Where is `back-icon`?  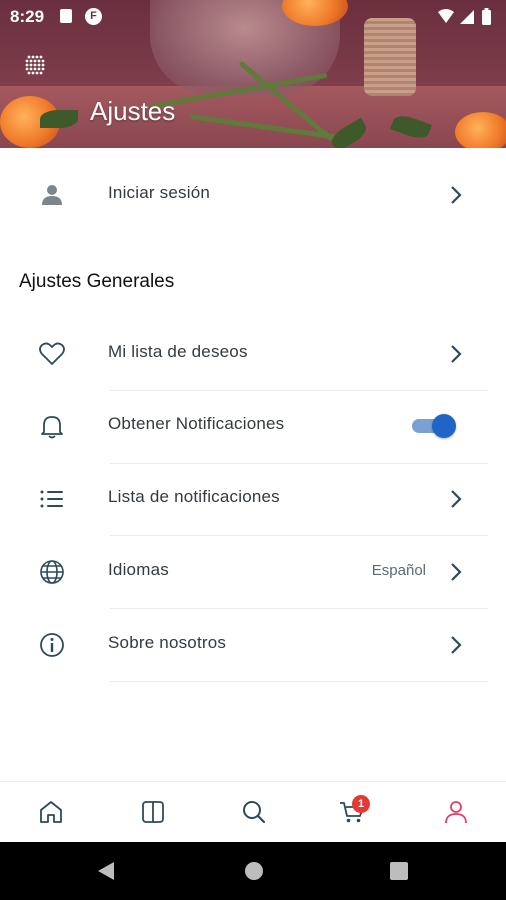 back-icon is located at coordinates (106, 871).